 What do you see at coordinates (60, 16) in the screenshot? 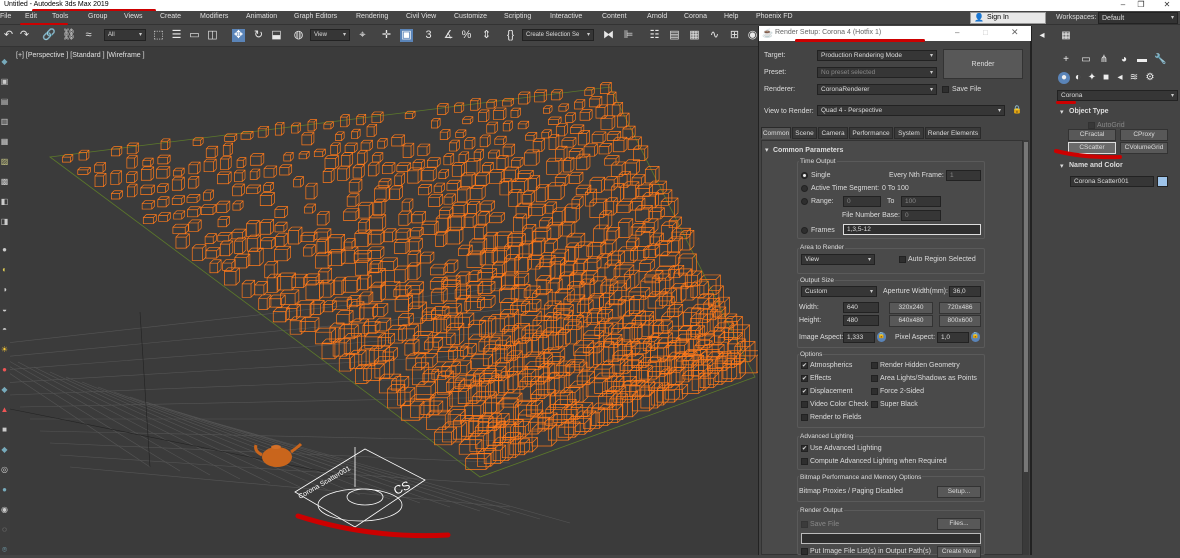
I see `menu-item-tools: Tools` at bounding box center [60, 16].